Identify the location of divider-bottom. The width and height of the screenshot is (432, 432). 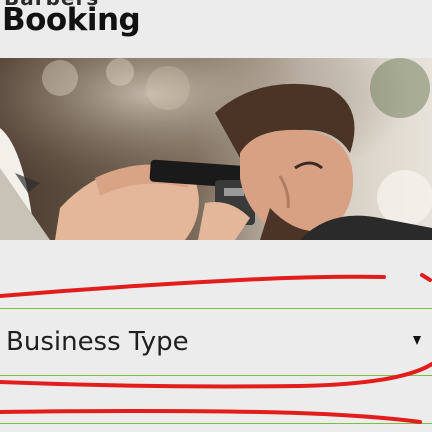
(216, 423).